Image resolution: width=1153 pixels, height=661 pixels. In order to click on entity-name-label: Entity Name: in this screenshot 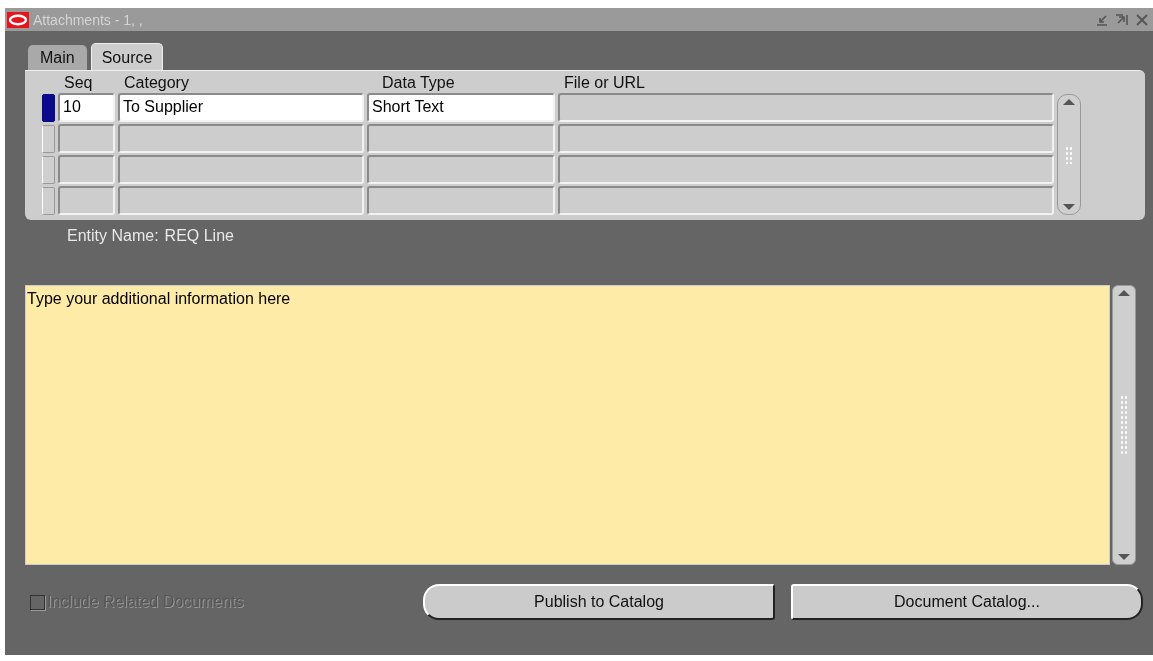, I will do `click(113, 236)`.